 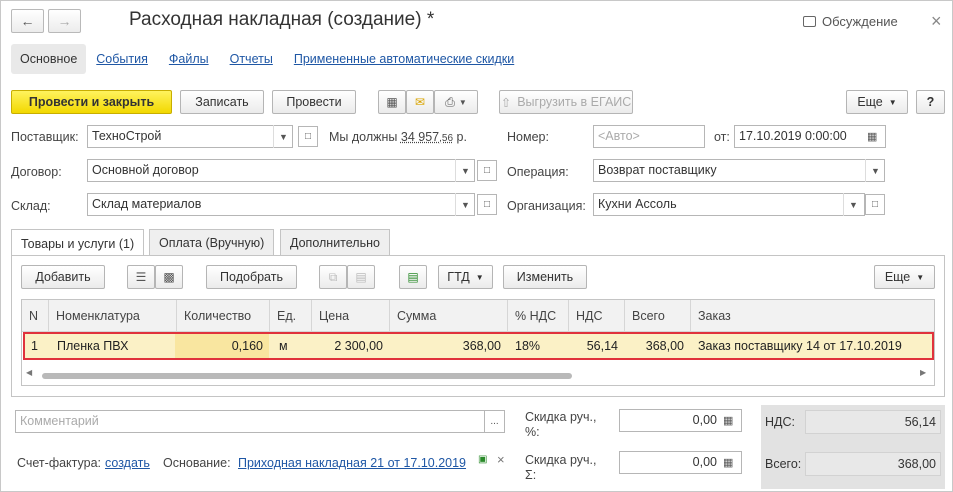 What do you see at coordinates (872, 136) in the screenshot?
I see `calendar-icon: ▦` at bounding box center [872, 136].